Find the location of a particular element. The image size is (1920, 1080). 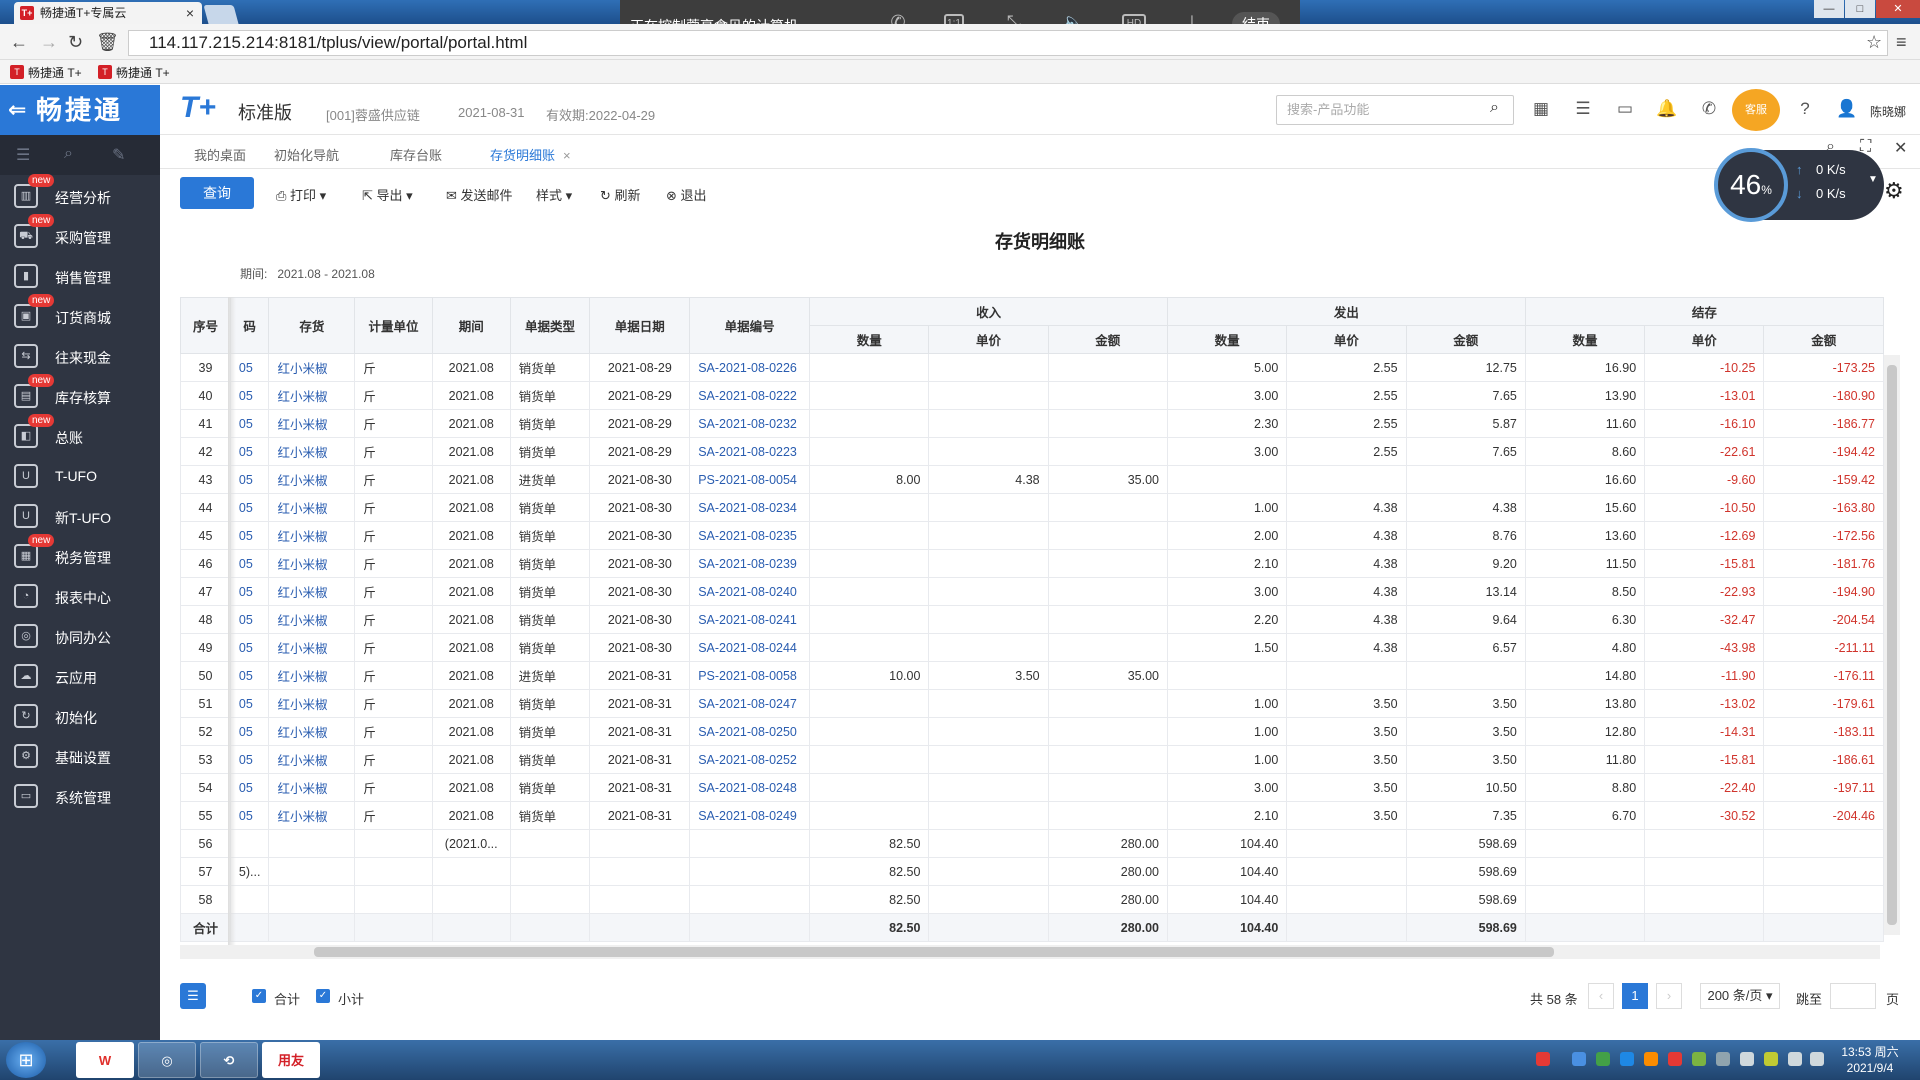

total-checkbox: ✓ is located at coordinates (259, 996).